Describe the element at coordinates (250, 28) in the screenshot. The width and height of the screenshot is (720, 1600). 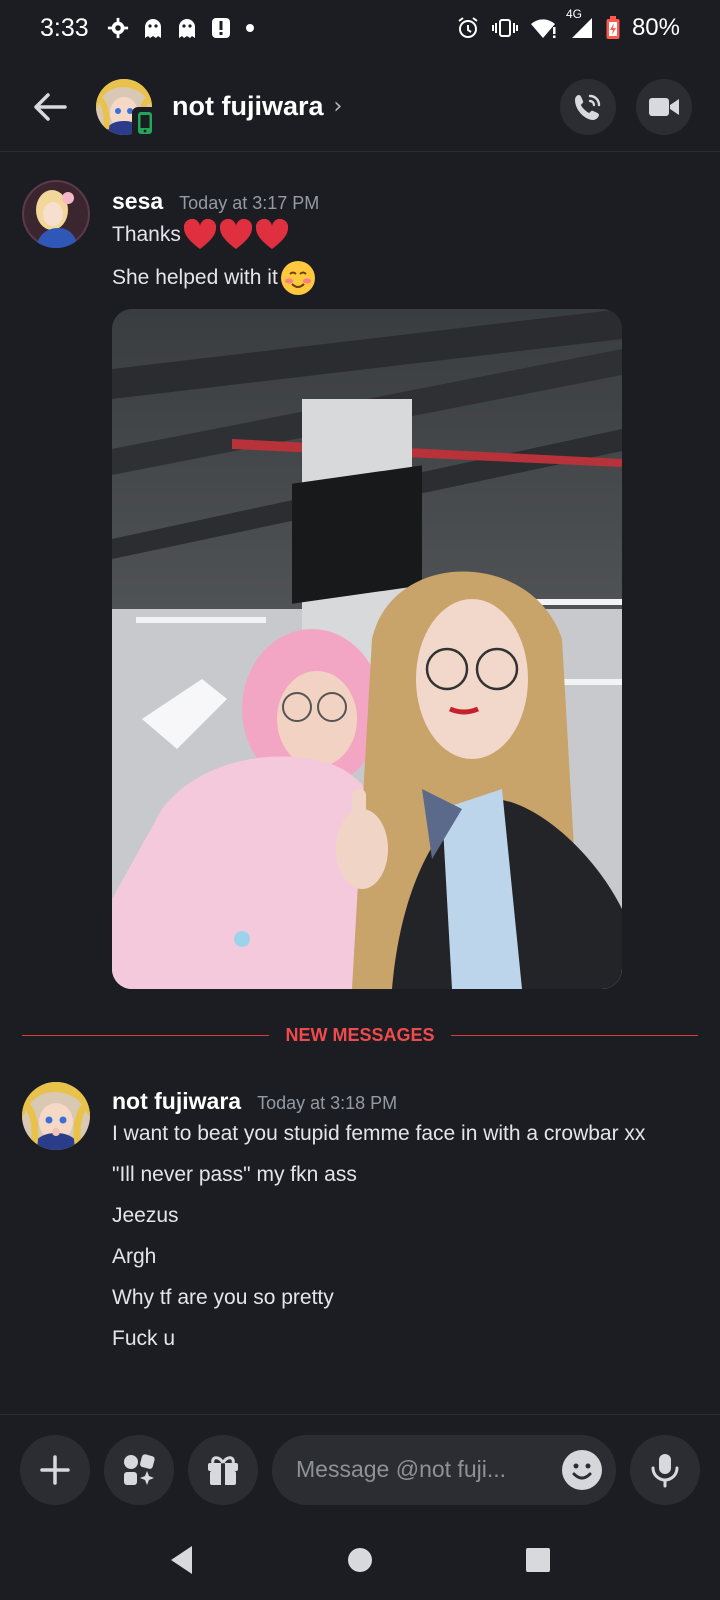
I see `notification-dot-icon` at that location.